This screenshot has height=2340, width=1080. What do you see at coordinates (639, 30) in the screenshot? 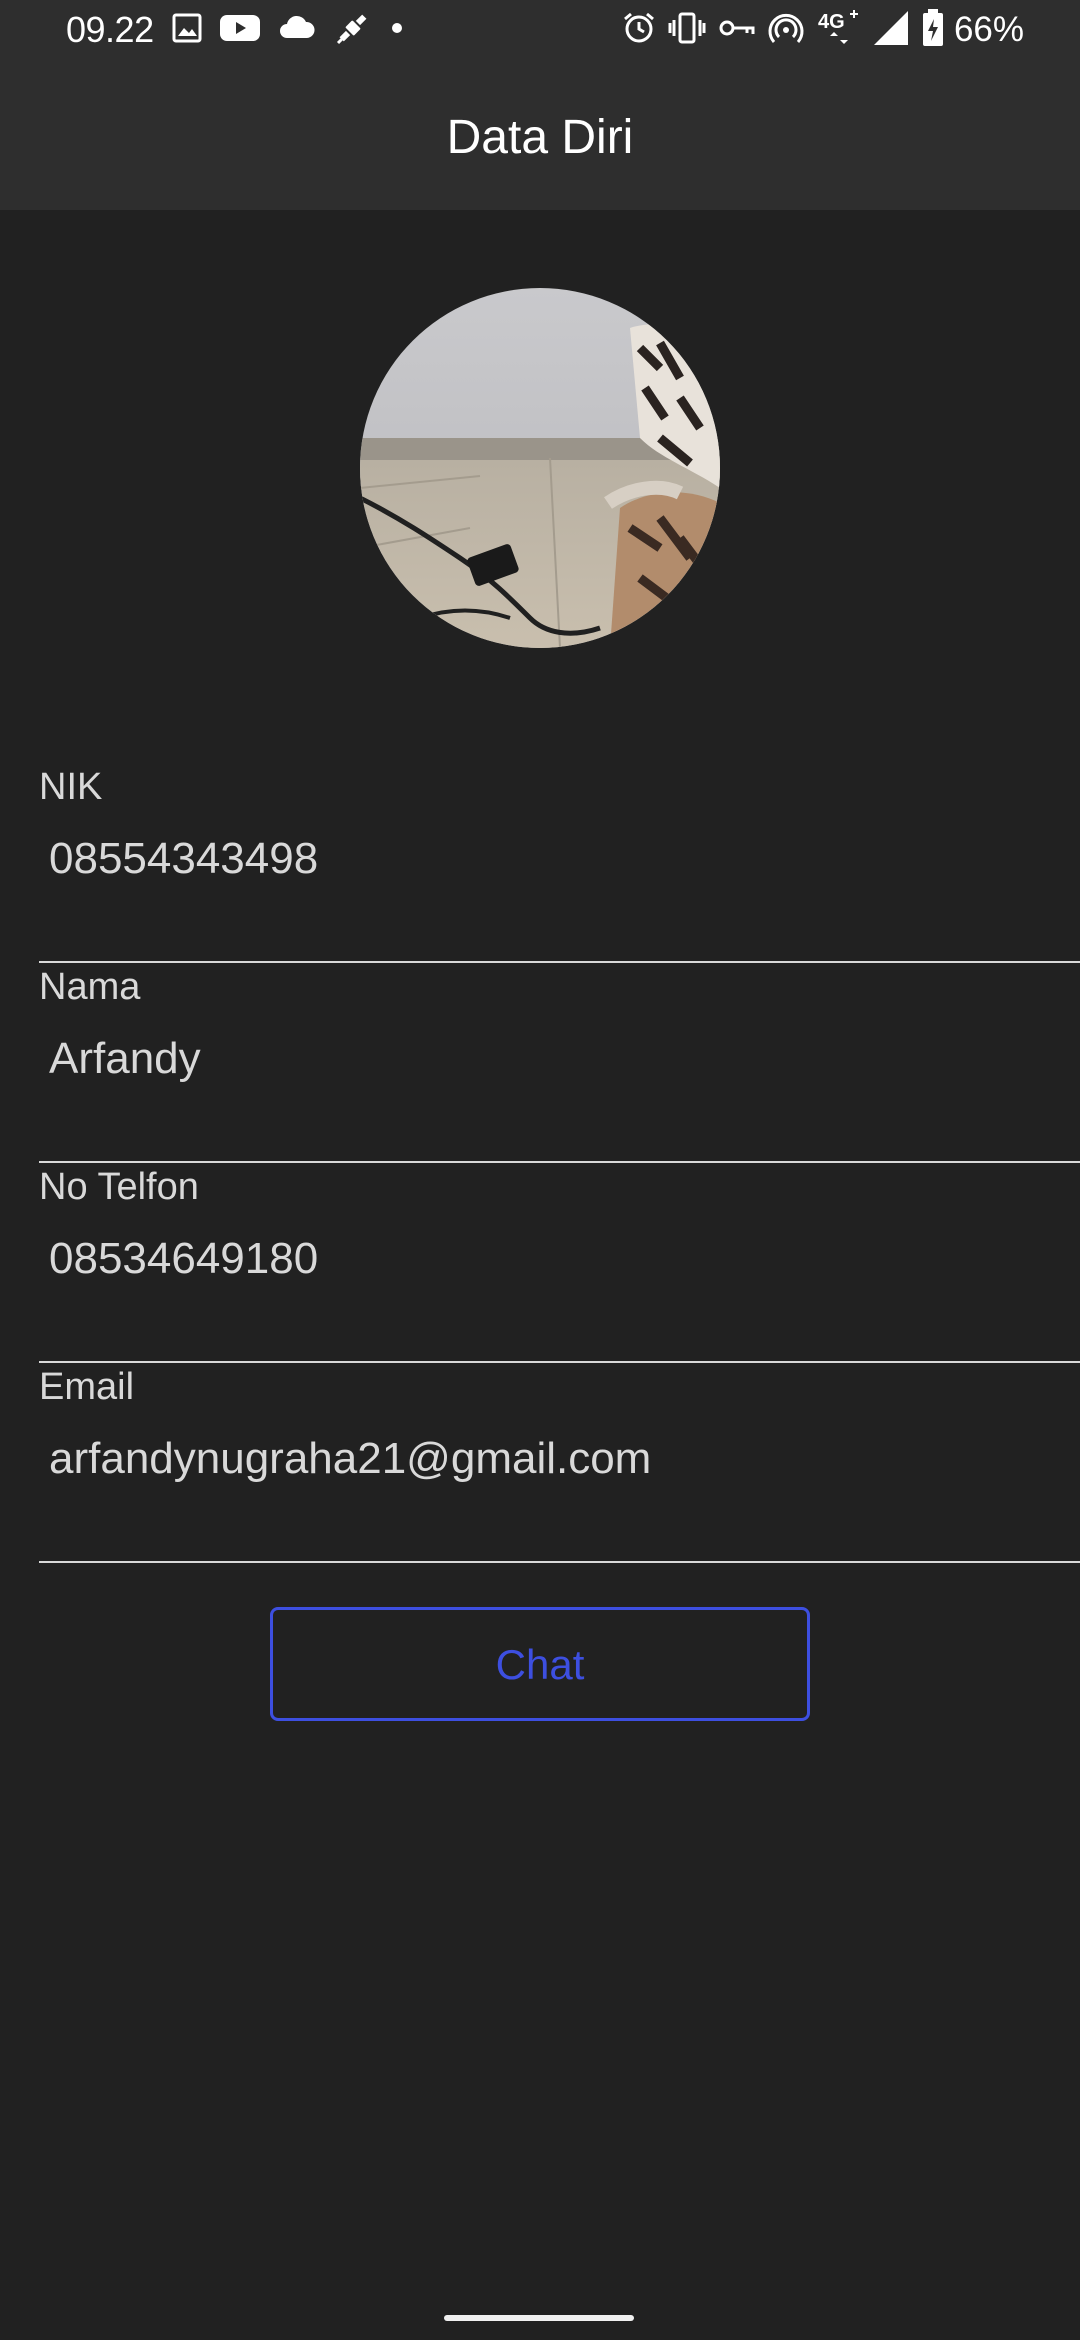
I see `alarm-icon` at bounding box center [639, 30].